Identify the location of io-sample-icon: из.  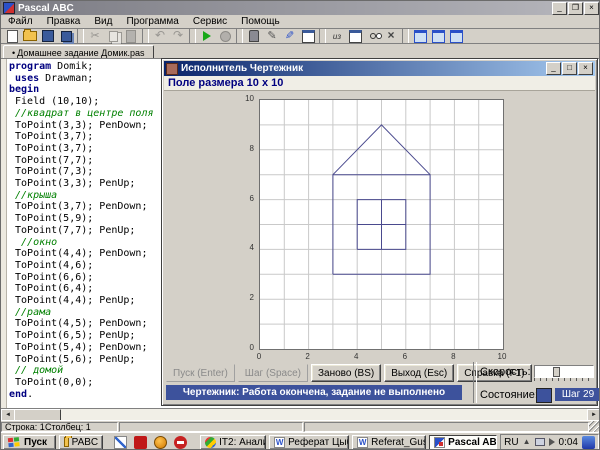
(337, 36).